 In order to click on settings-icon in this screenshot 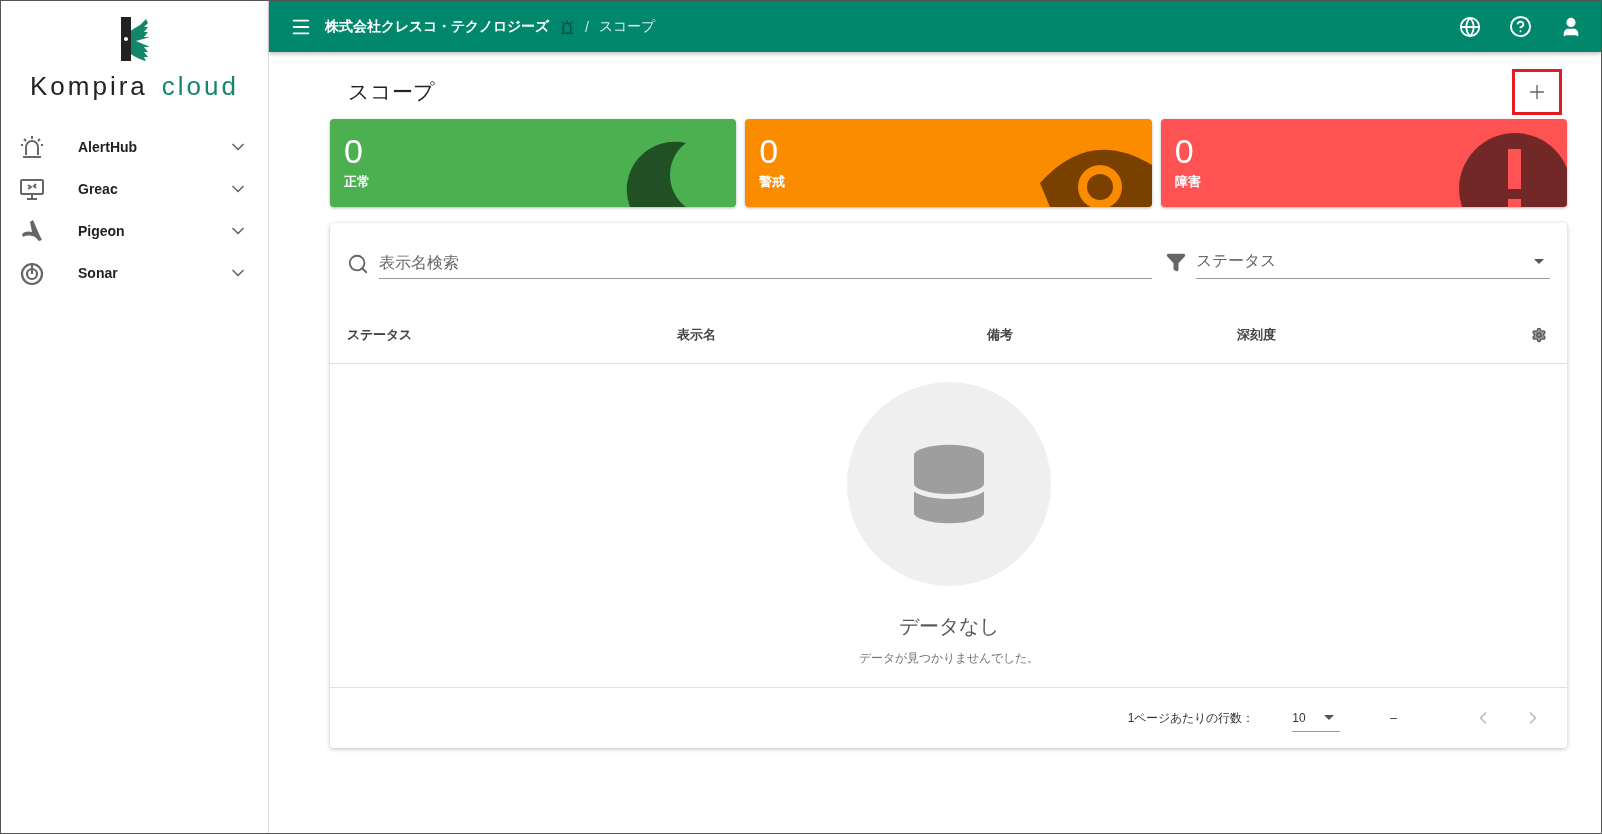, I will do `click(1539, 335)`.